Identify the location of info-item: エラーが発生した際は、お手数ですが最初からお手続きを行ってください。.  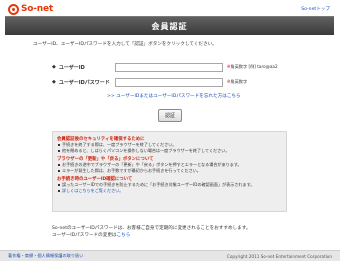
(169, 171).